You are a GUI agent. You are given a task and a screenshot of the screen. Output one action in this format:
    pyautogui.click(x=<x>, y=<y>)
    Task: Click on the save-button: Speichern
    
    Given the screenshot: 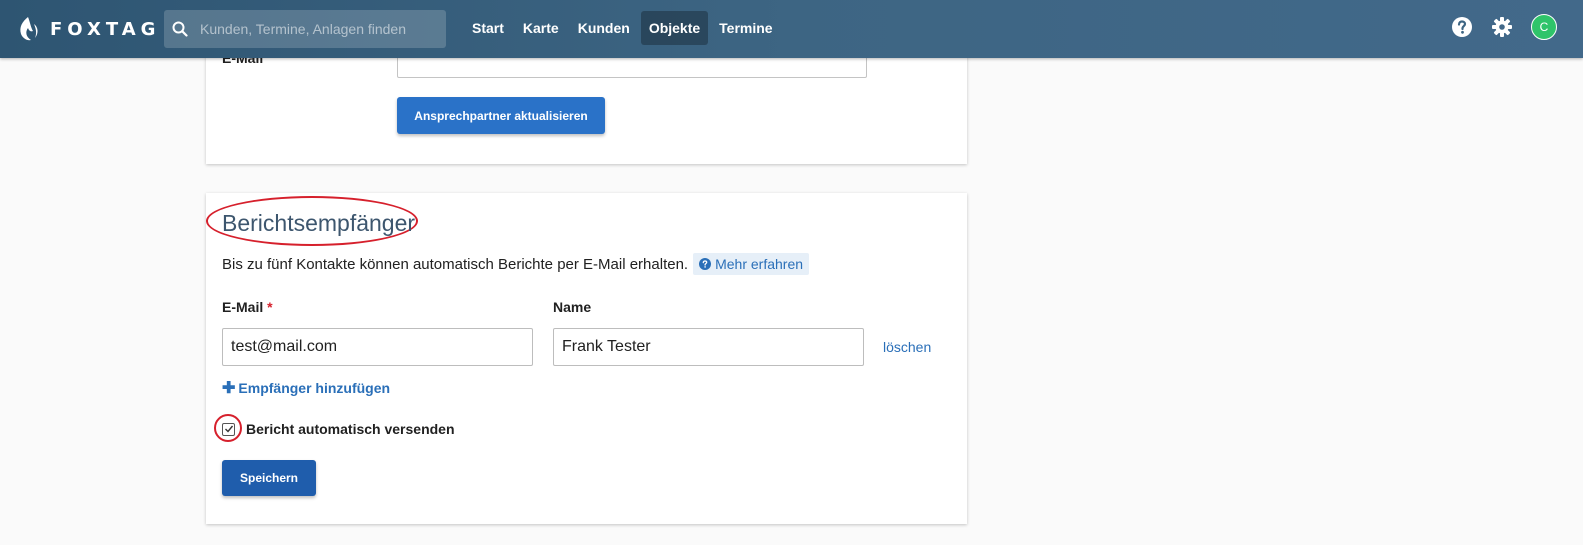 What is the action you would take?
    pyautogui.click(x=269, y=478)
    